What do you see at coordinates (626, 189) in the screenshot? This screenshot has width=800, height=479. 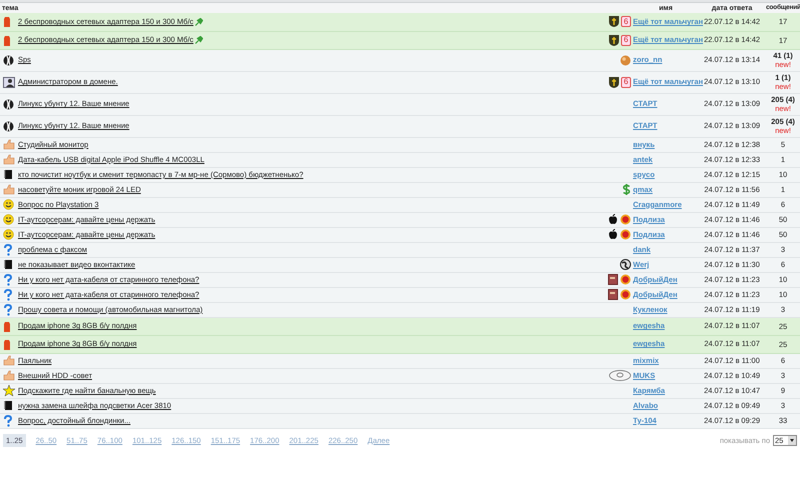 I see `dollar-icon` at bounding box center [626, 189].